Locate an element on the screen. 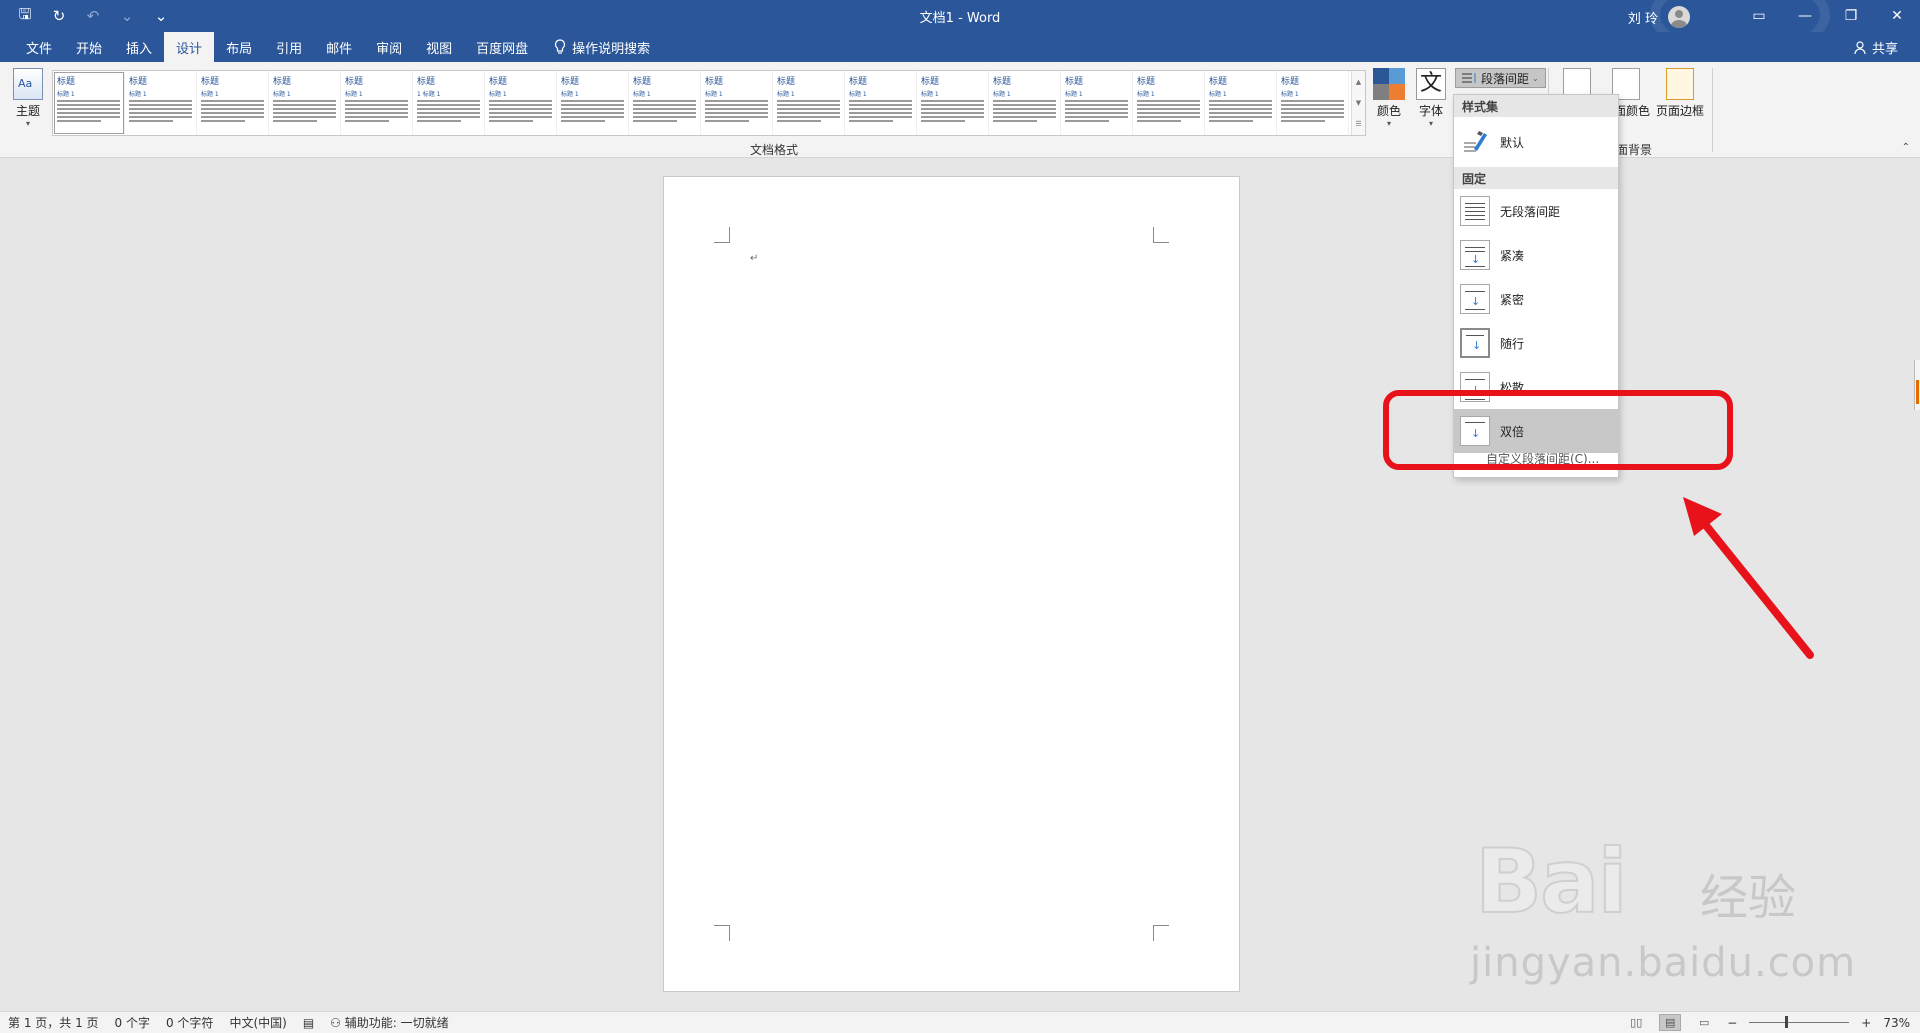 Image resolution: width=1920 pixels, height=1033 pixels. zoom-slider is located at coordinates (1799, 1022).